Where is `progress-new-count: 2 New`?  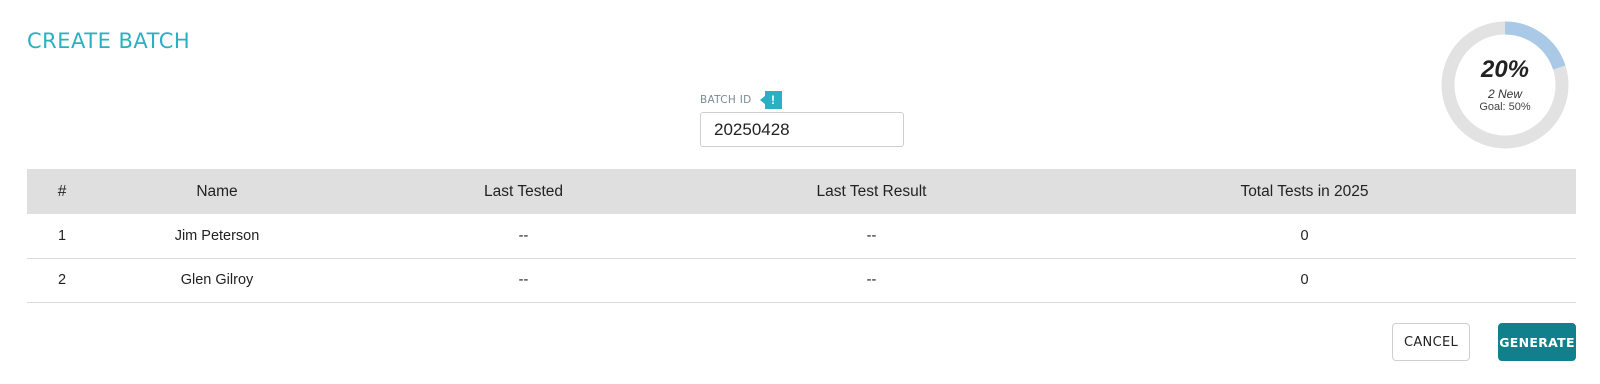 progress-new-count: 2 New is located at coordinates (1504, 93).